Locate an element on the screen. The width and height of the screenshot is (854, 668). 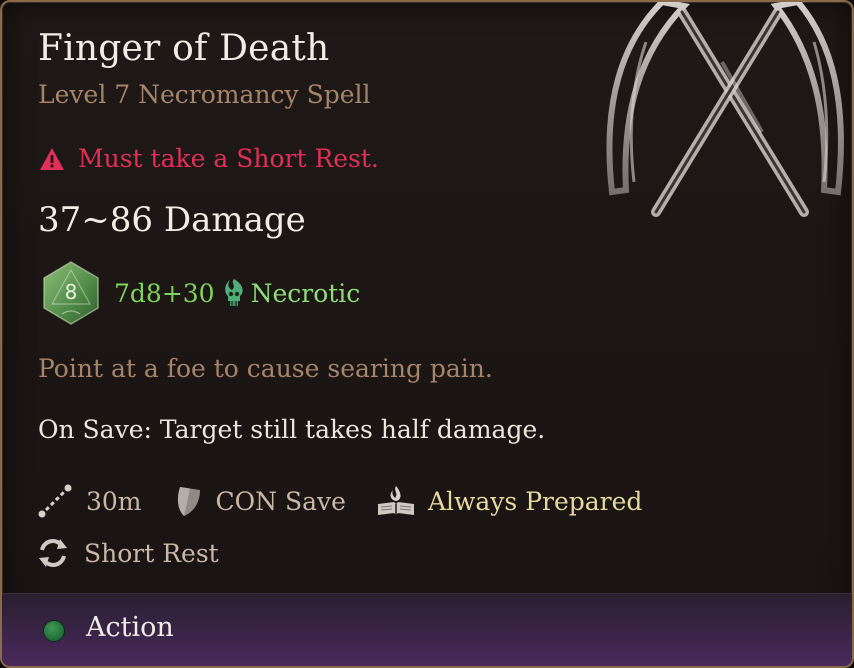
spellbook-icon is located at coordinates (395, 500).